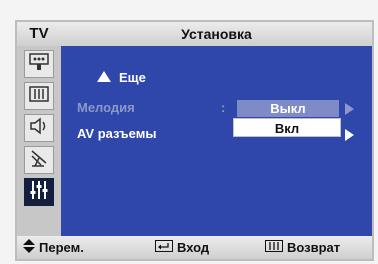 The width and height of the screenshot is (378, 264). I want to click on hint-move: Перем., so click(53, 247).